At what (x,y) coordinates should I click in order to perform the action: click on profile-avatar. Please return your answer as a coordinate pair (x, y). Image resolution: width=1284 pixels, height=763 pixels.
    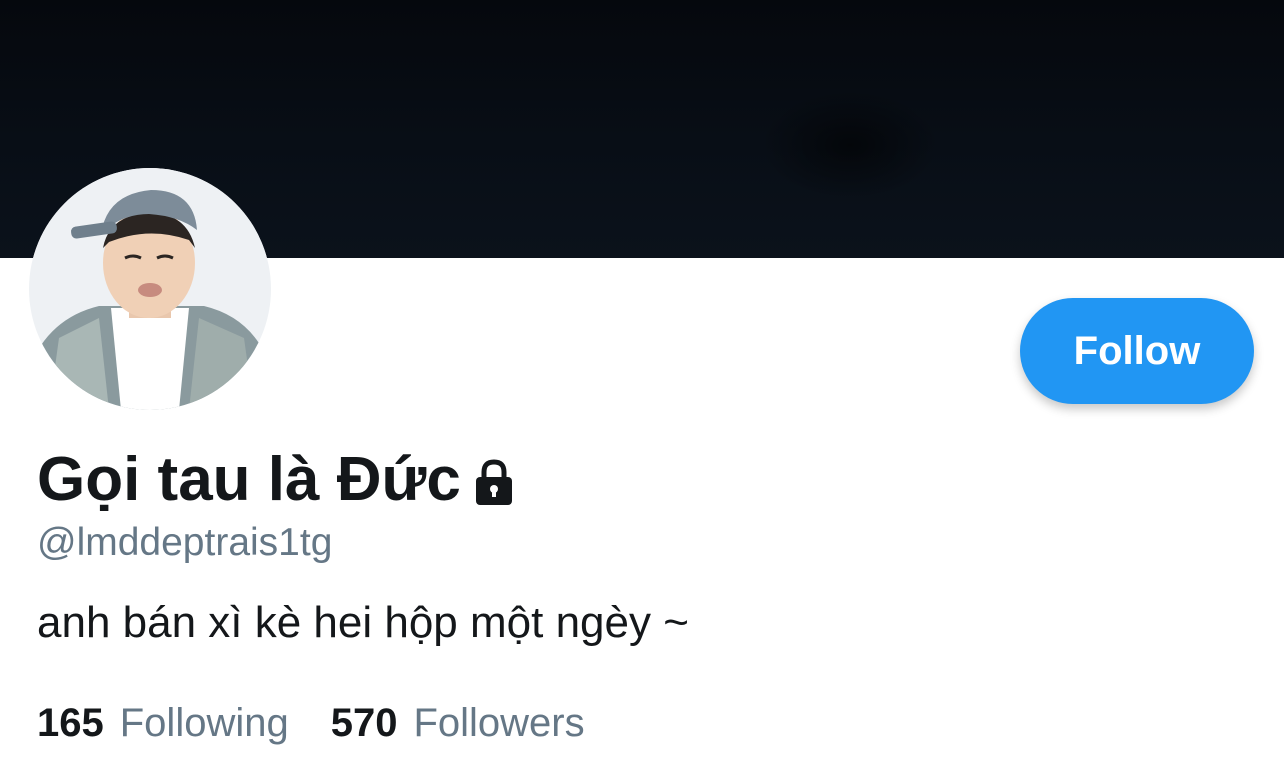
    Looking at the image, I should click on (150, 289).